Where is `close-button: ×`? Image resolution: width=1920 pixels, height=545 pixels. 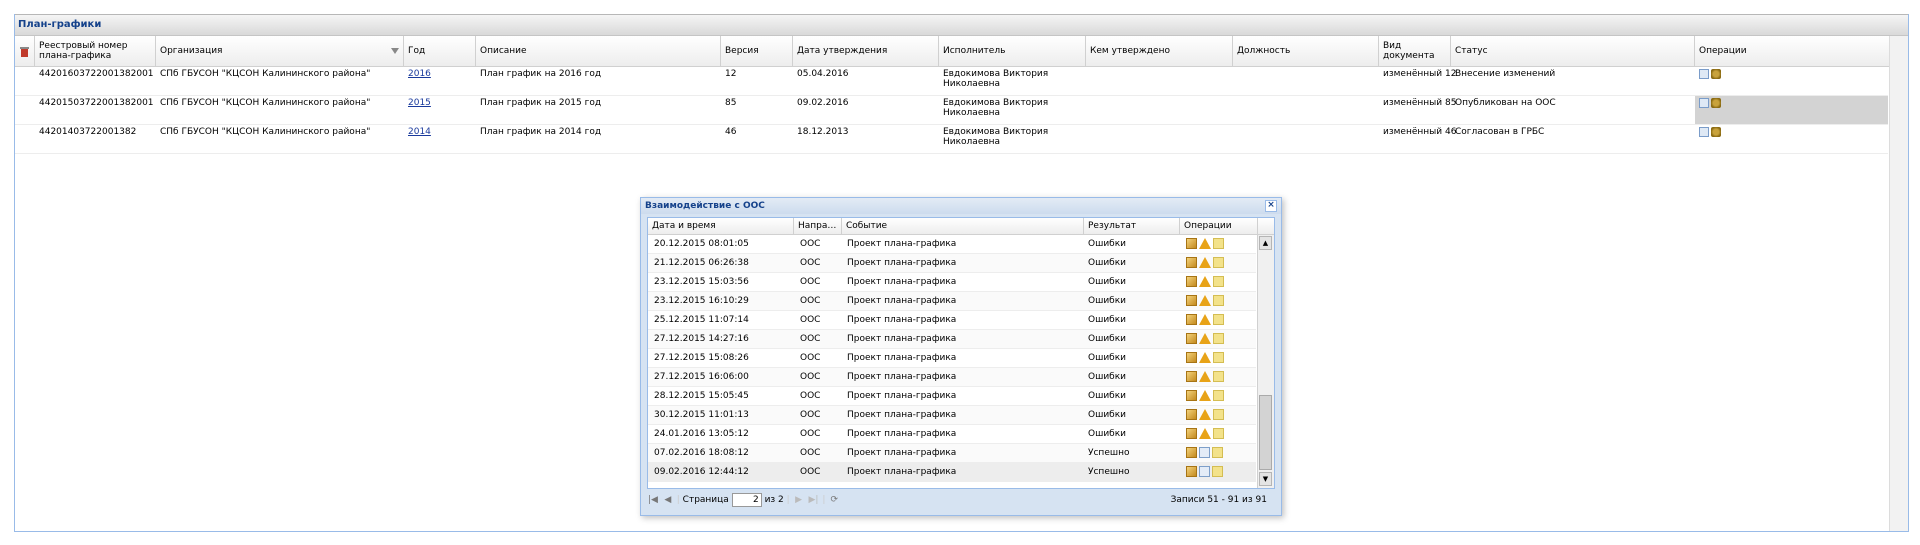
close-button: × is located at coordinates (1271, 206).